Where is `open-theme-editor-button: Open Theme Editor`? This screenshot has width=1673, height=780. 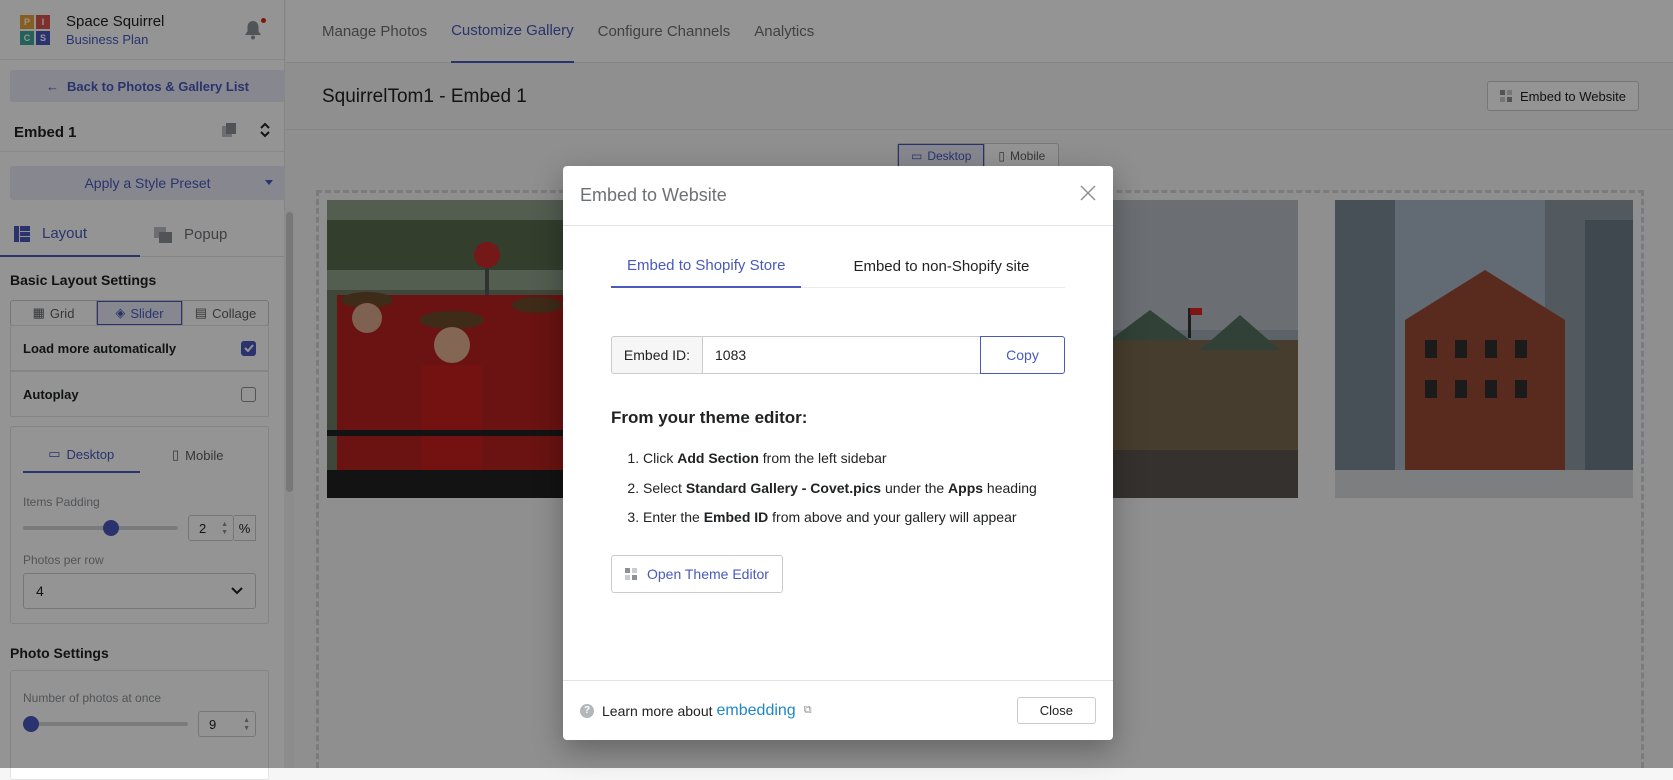
open-theme-editor-button: Open Theme Editor is located at coordinates (697, 574).